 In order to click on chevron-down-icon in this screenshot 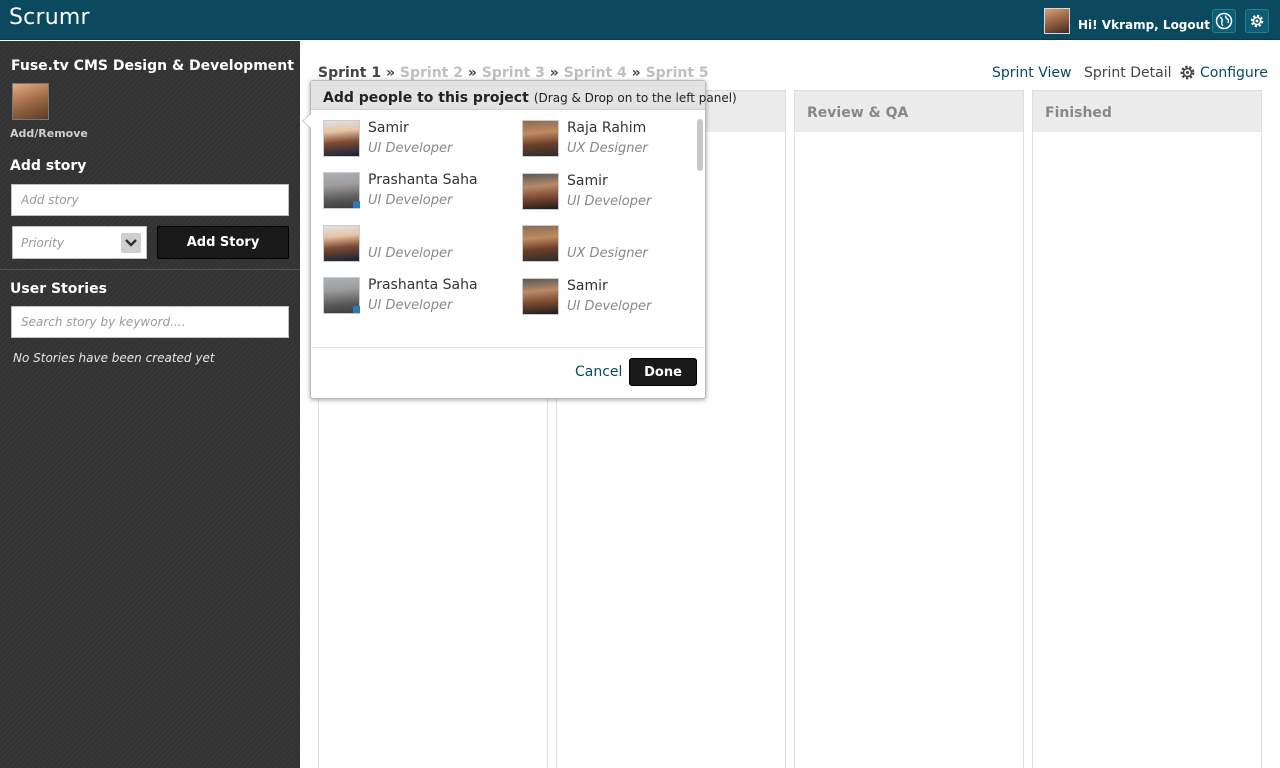, I will do `click(131, 243)`.